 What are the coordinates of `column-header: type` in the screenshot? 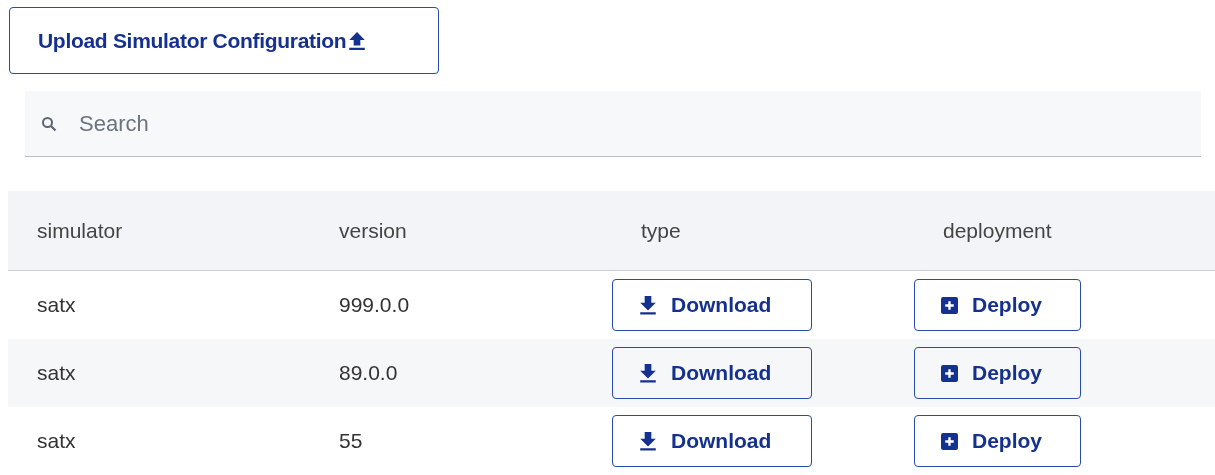 It's located at (660, 230).